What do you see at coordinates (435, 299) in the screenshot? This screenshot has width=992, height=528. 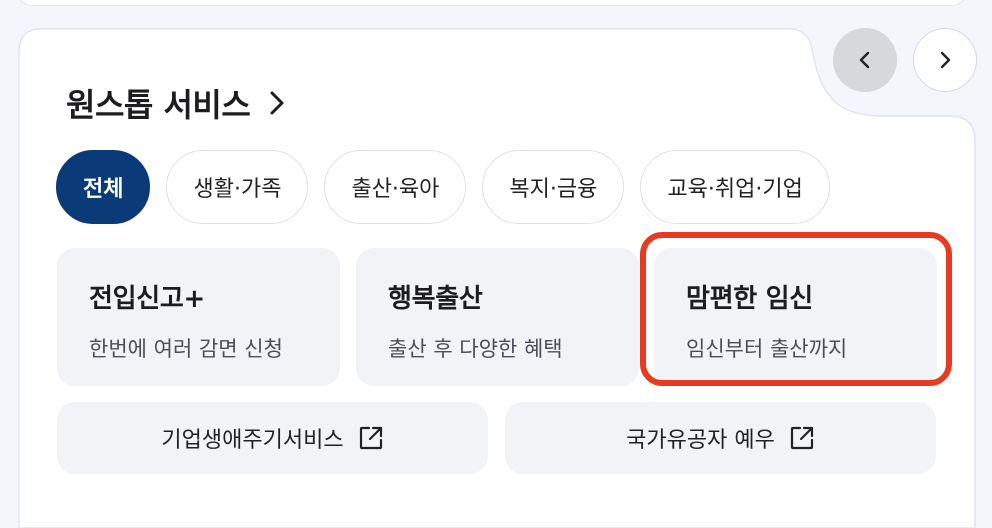 I see `service-name: 행복출산` at bounding box center [435, 299].